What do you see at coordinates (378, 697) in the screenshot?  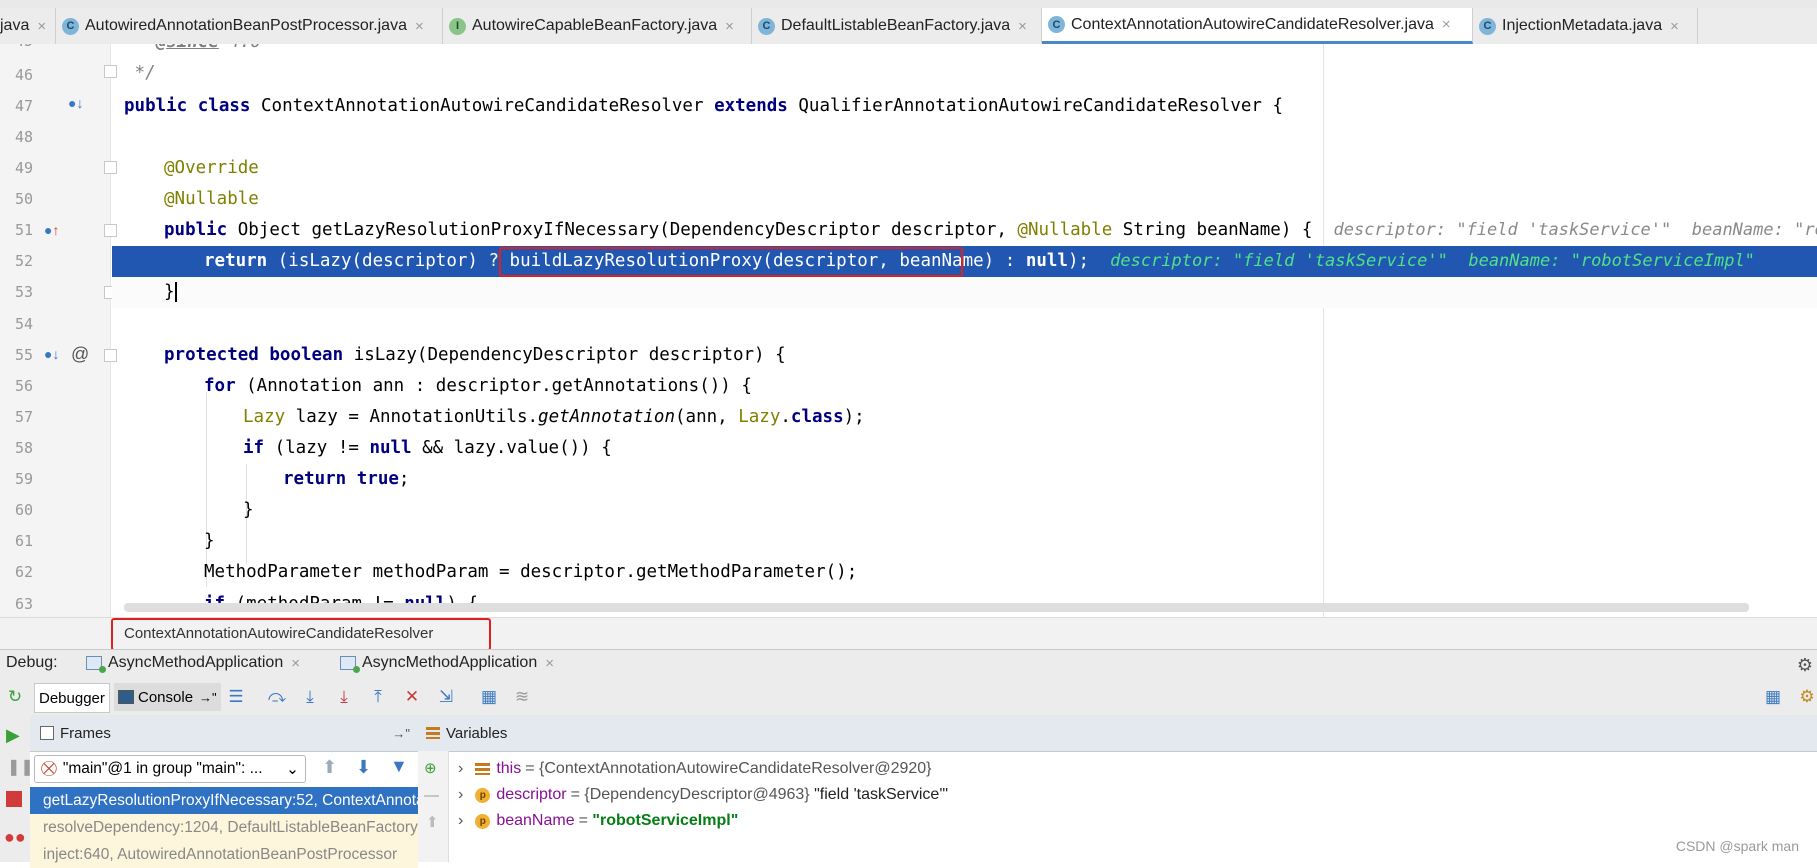 I see `step-out-icon: ⤒` at bounding box center [378, 697].